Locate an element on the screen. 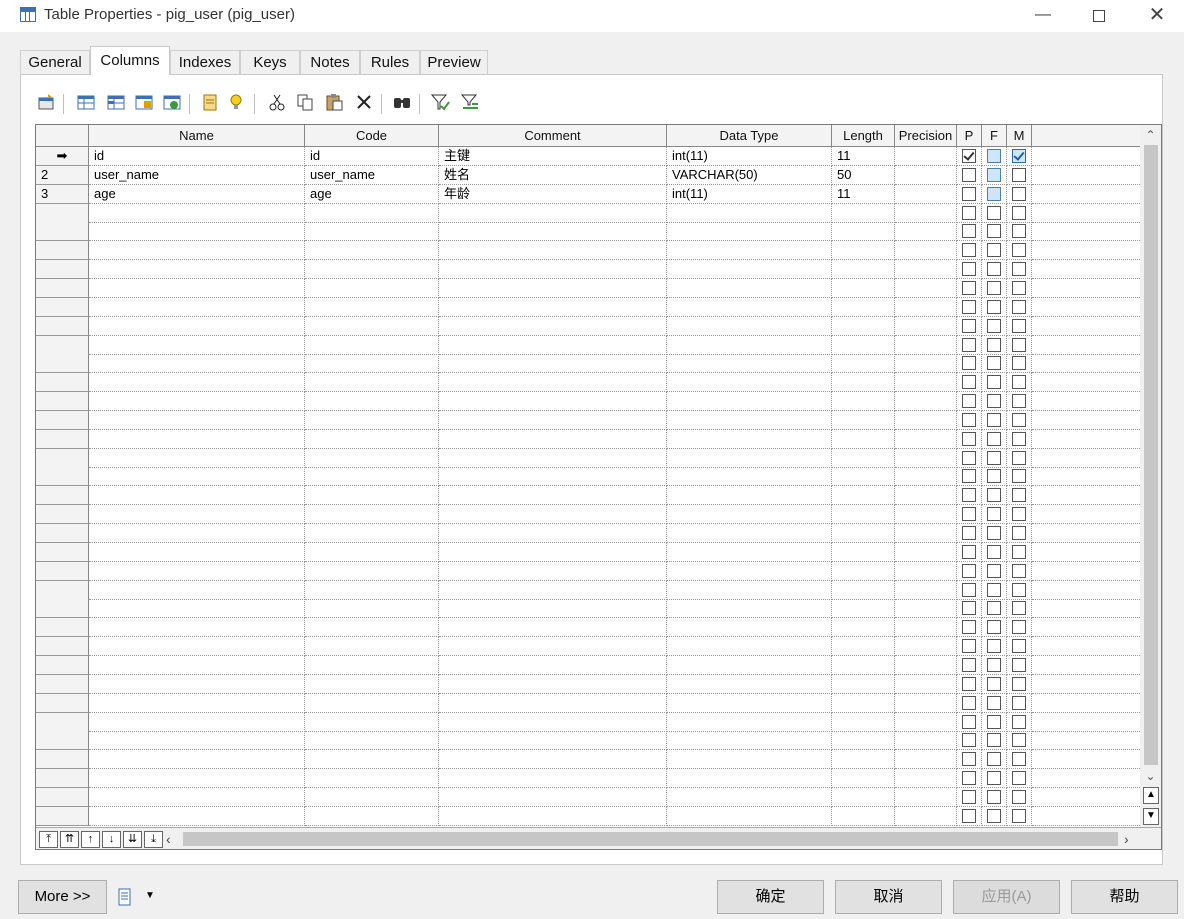 The width and height of the screenshot is (1184, 919). paste-icon is located at coordinates (334, 103).